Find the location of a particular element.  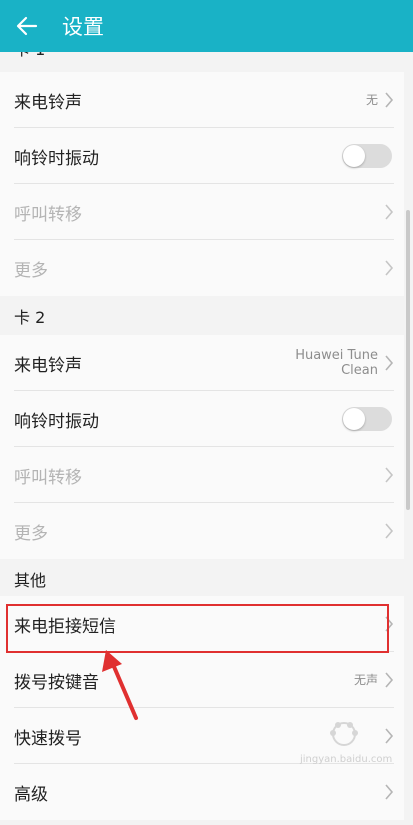

dialpad-tone-row: 拨号按键音 无声 is located at coordinates (202, 680).